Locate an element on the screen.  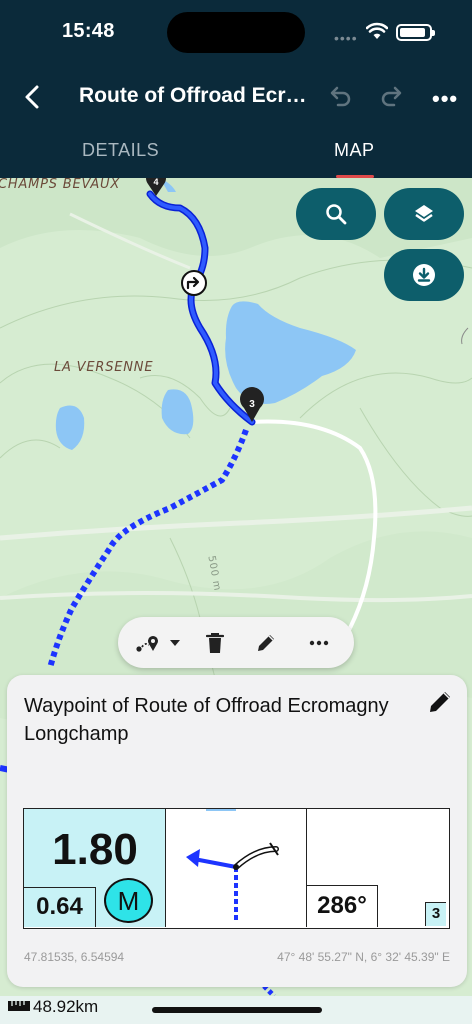
layers-icon is located at coordinates (424, 213).